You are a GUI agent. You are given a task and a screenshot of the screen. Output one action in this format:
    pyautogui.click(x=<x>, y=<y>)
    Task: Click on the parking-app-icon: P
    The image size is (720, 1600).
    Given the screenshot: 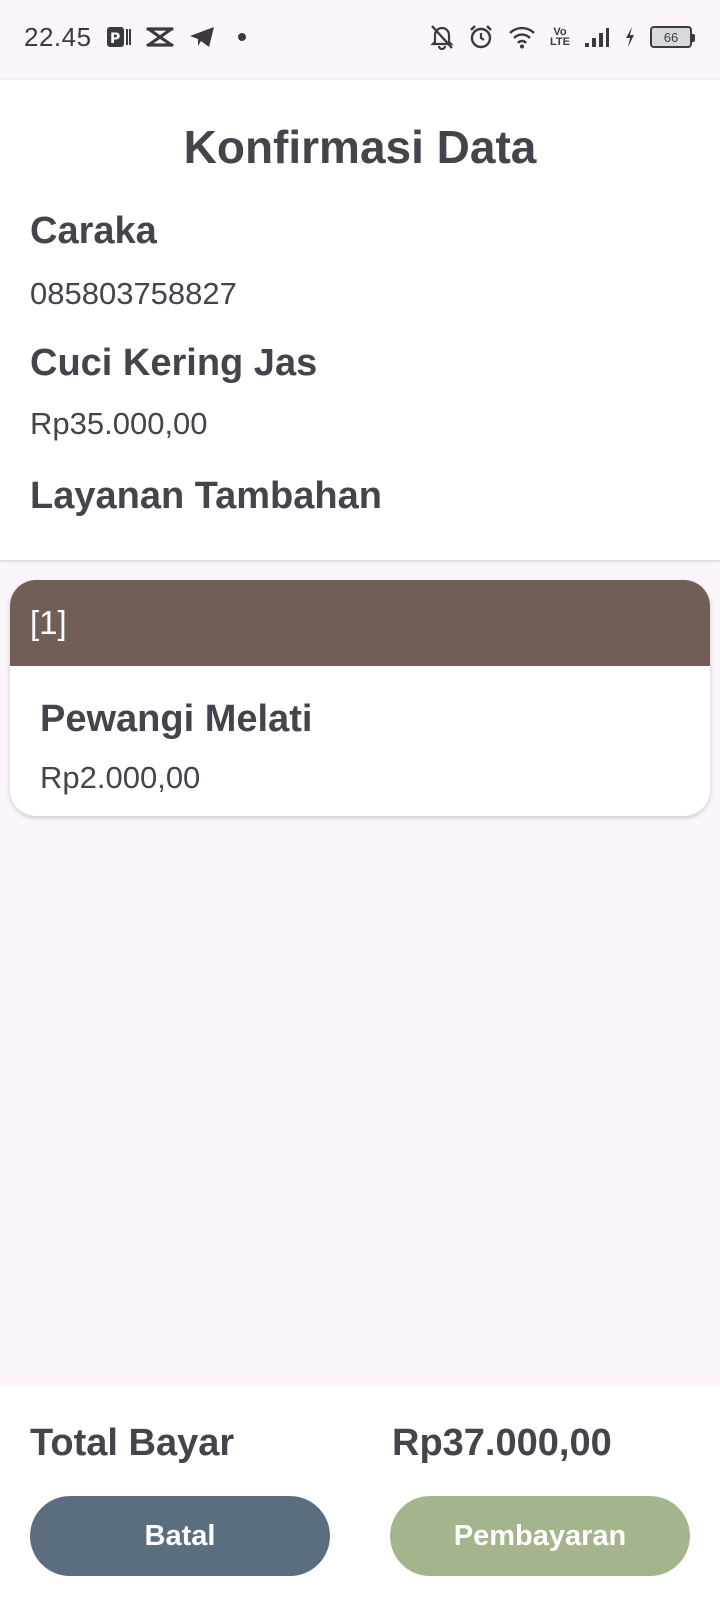 What is the action you would take?
    pyautogui.click(x=119, y=37)
    